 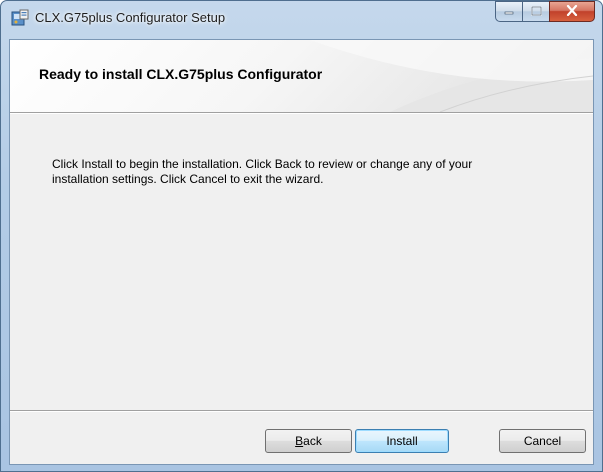 I want to click on cancel-button: Cancel, so click(x=542, y=441).